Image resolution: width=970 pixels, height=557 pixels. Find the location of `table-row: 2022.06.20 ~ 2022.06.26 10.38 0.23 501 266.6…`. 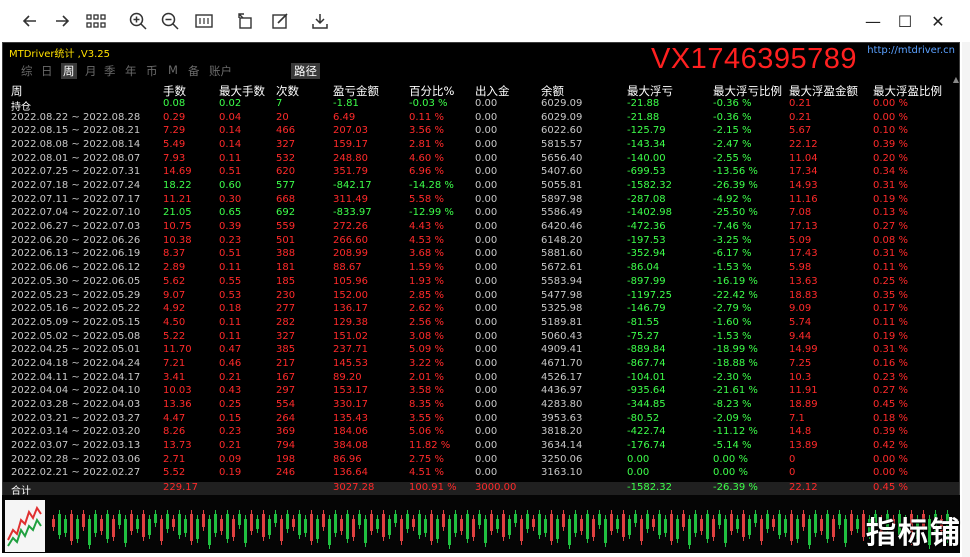

table-row: 2022.06.20 ~ 2022.06.26 10.38 0.23 501 266.6… is located at coordinates (478, 242).